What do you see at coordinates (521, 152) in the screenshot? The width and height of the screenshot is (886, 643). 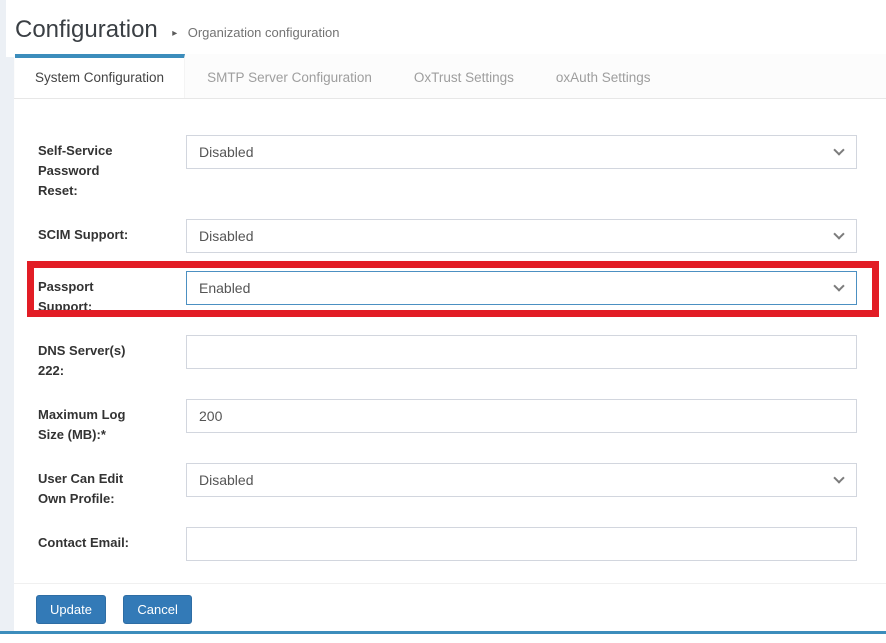 I see `self-service-password-reset-select: Disabled` at bounding box center [521, 152].